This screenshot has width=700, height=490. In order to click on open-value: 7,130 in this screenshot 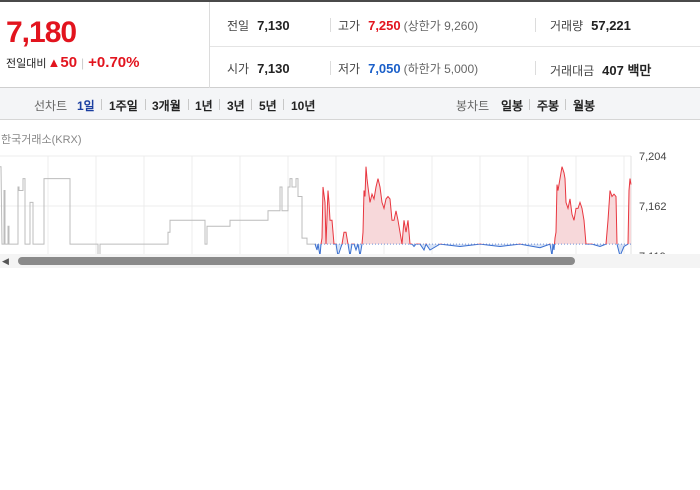, I will do `click(273, 68)`.